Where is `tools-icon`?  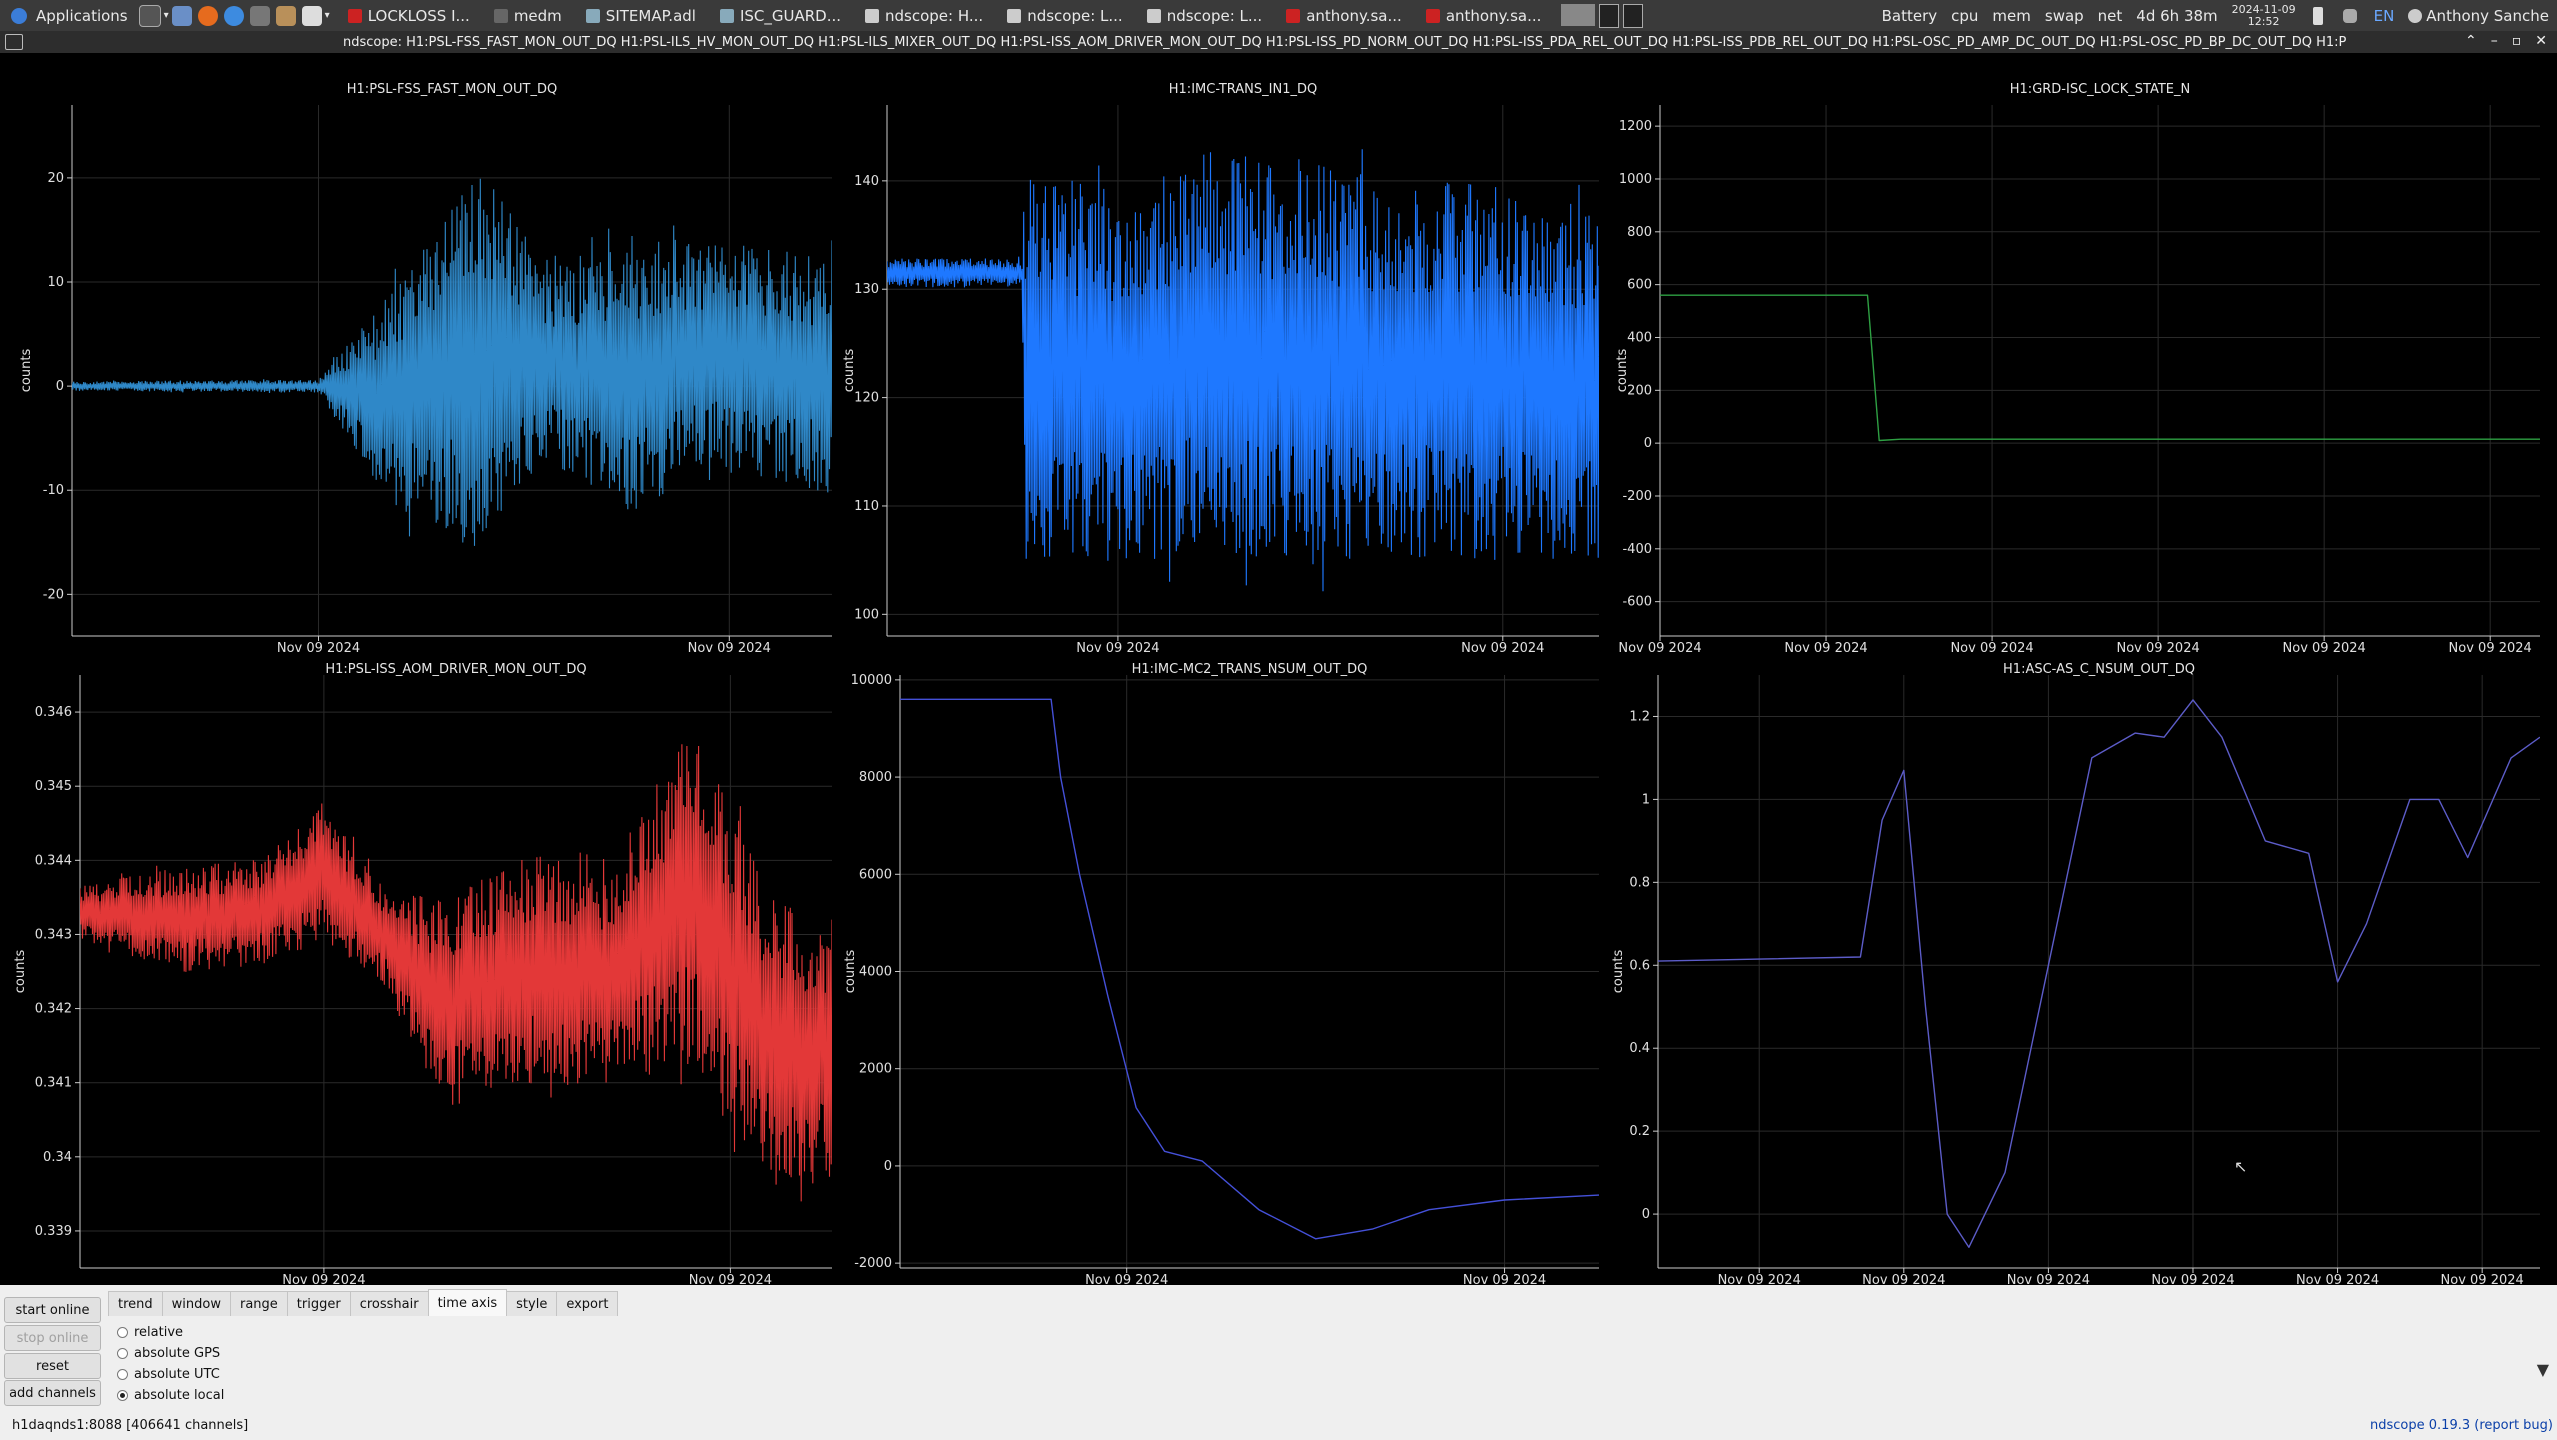 tools-icon is located at coordinates (285, 15).